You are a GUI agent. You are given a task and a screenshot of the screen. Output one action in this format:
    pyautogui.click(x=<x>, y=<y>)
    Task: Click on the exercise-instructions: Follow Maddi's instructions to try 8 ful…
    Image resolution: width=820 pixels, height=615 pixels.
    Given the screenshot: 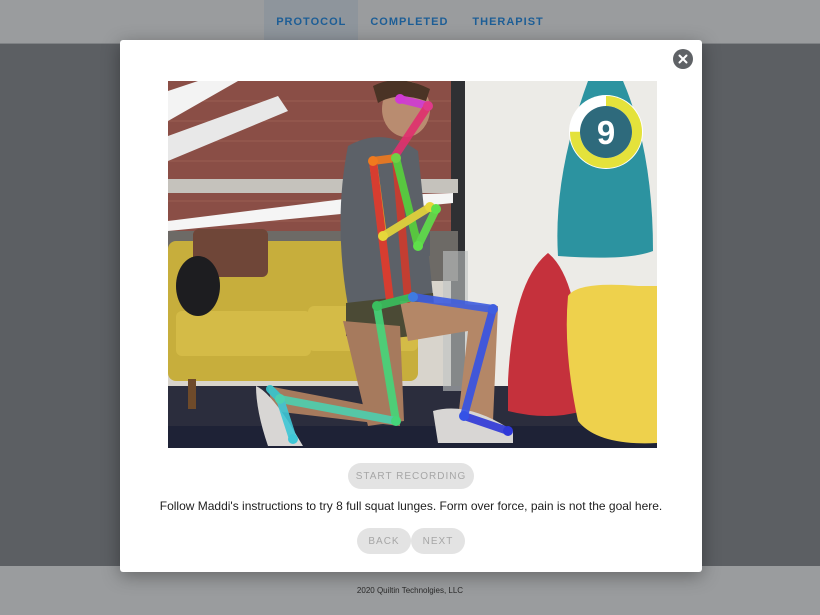 What is the action you would take?
    pyautogui.click(x=411, y=506)
    